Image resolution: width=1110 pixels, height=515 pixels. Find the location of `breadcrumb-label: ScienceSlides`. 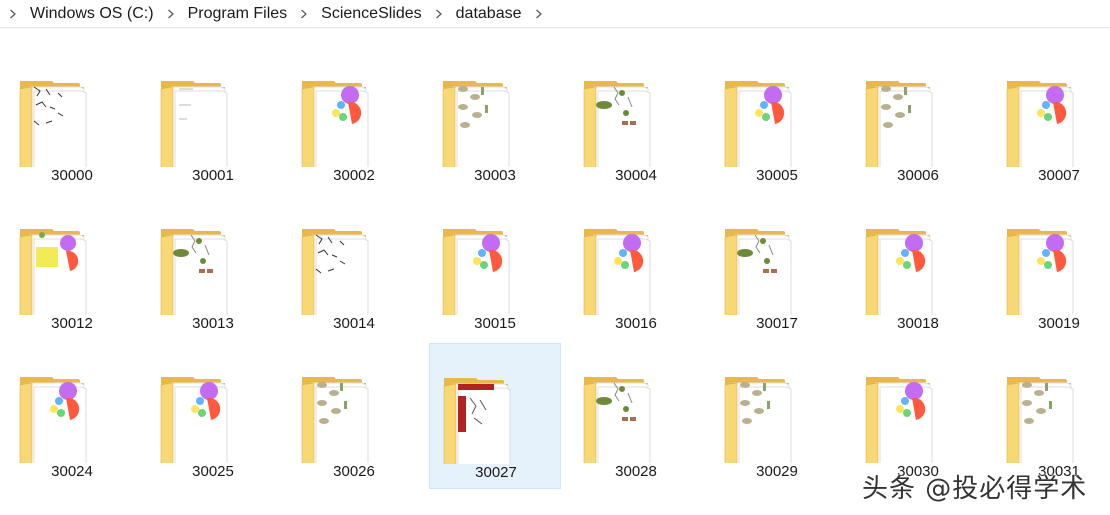

breadcrumb-label: ScienceSlides is located at coordinates (371, 13).